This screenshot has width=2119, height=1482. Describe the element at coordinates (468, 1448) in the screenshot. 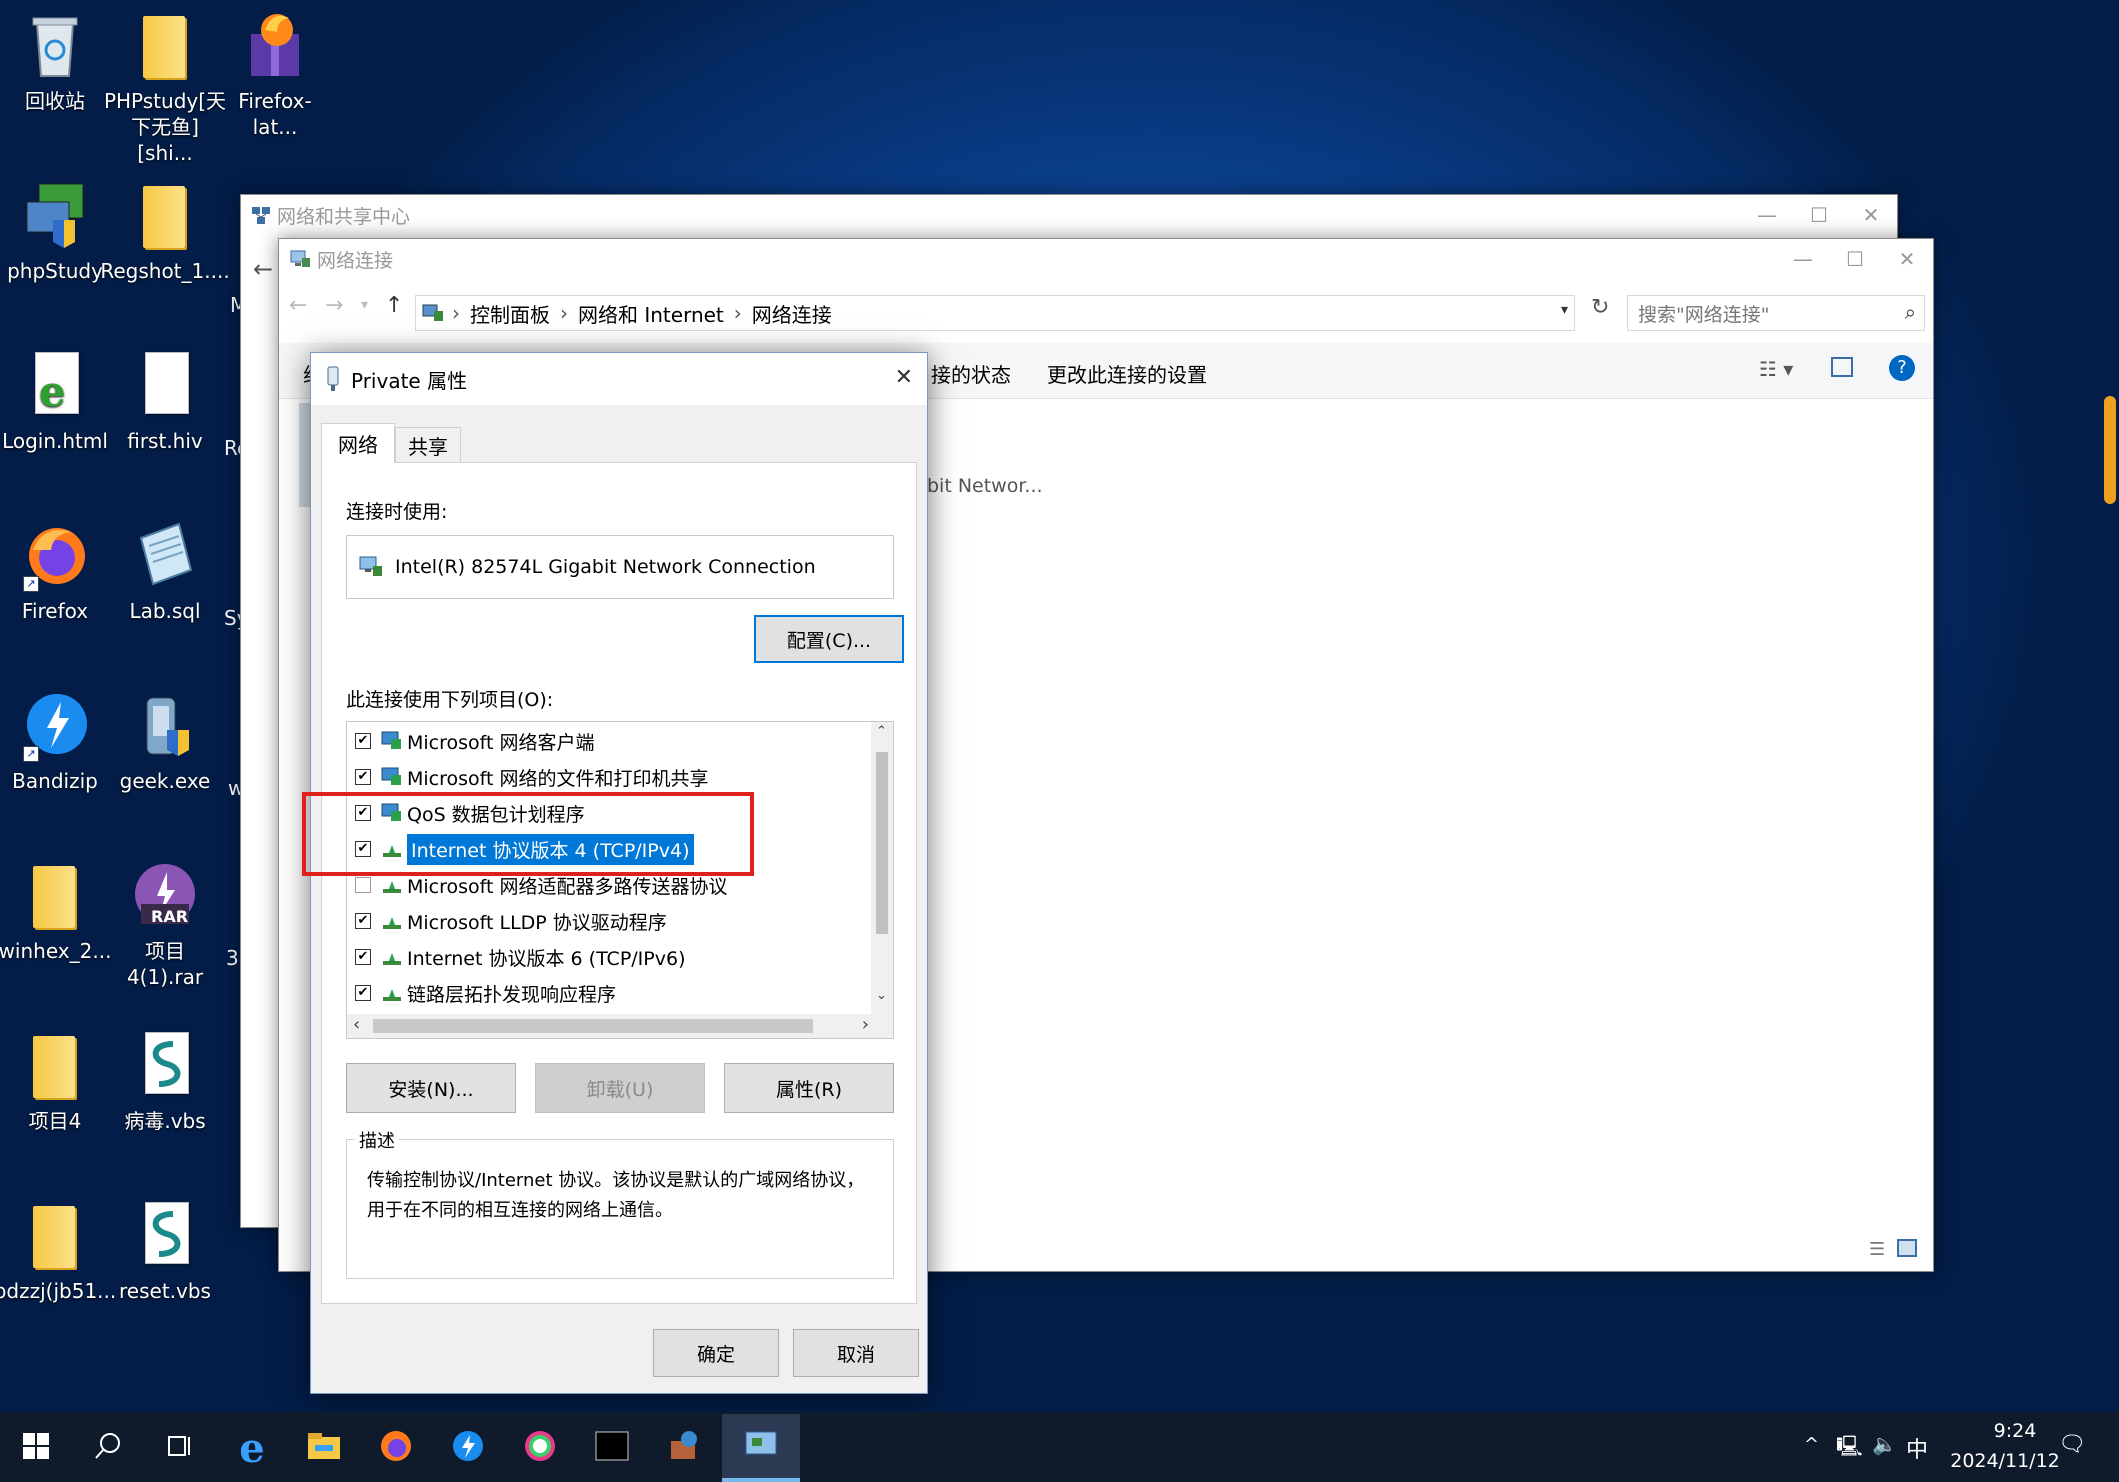

I see `taskbar-bandizip` at that location.